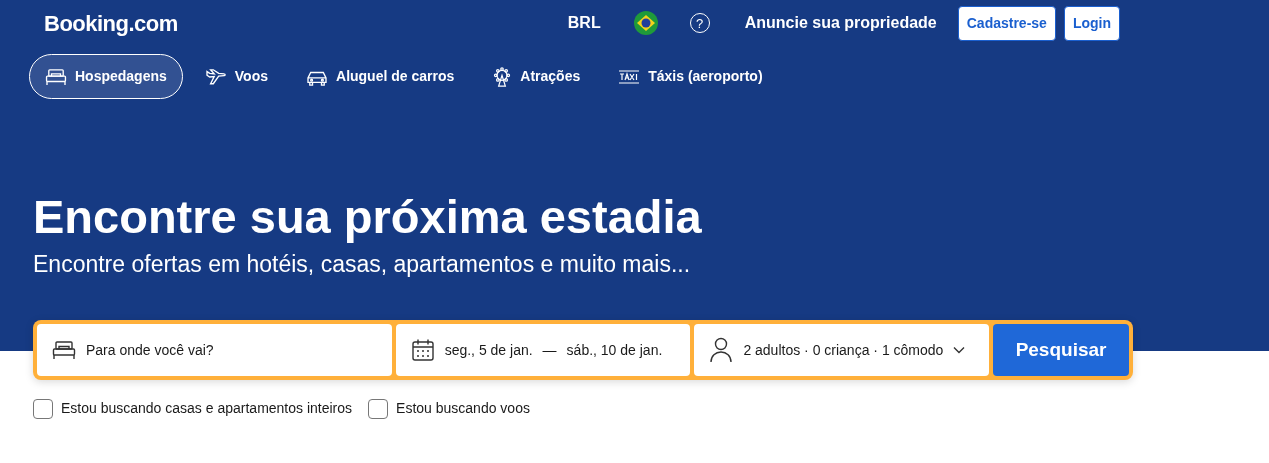  Describe the element at coordinates (690, 76) in the screenshot. I see `nav-tab: Táxis (aeroporto)` at that location.